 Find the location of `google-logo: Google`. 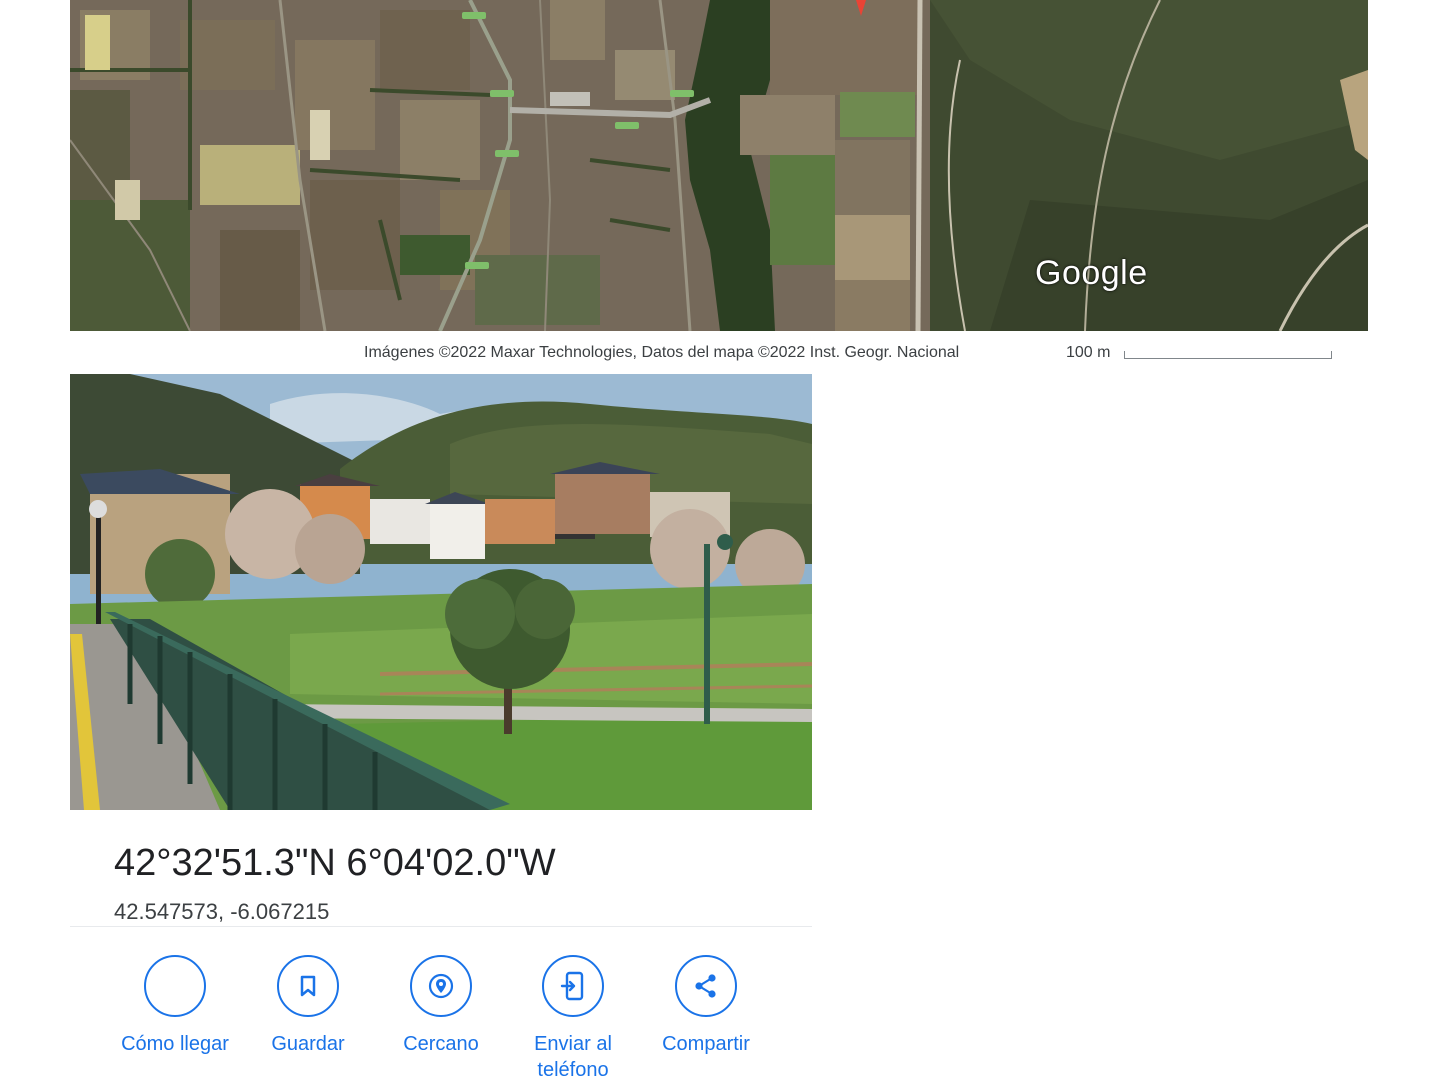

google-logo: Google is located at coordinates (1091, 273).